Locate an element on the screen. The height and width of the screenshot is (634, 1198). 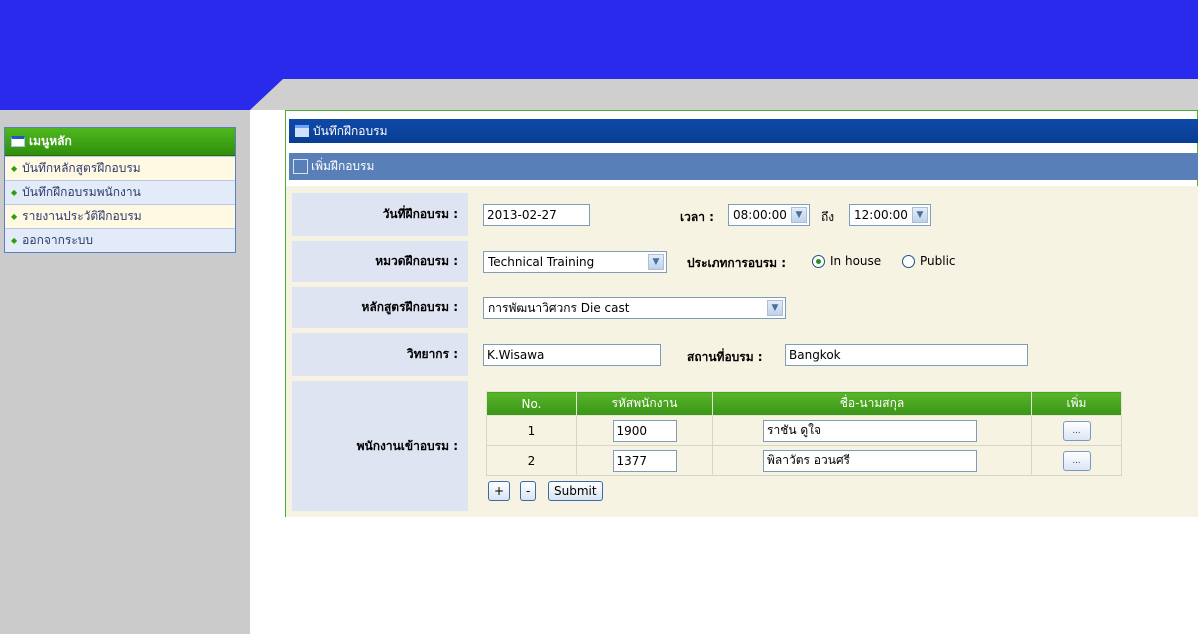
trainer-input is located at coordinates (572, 355).